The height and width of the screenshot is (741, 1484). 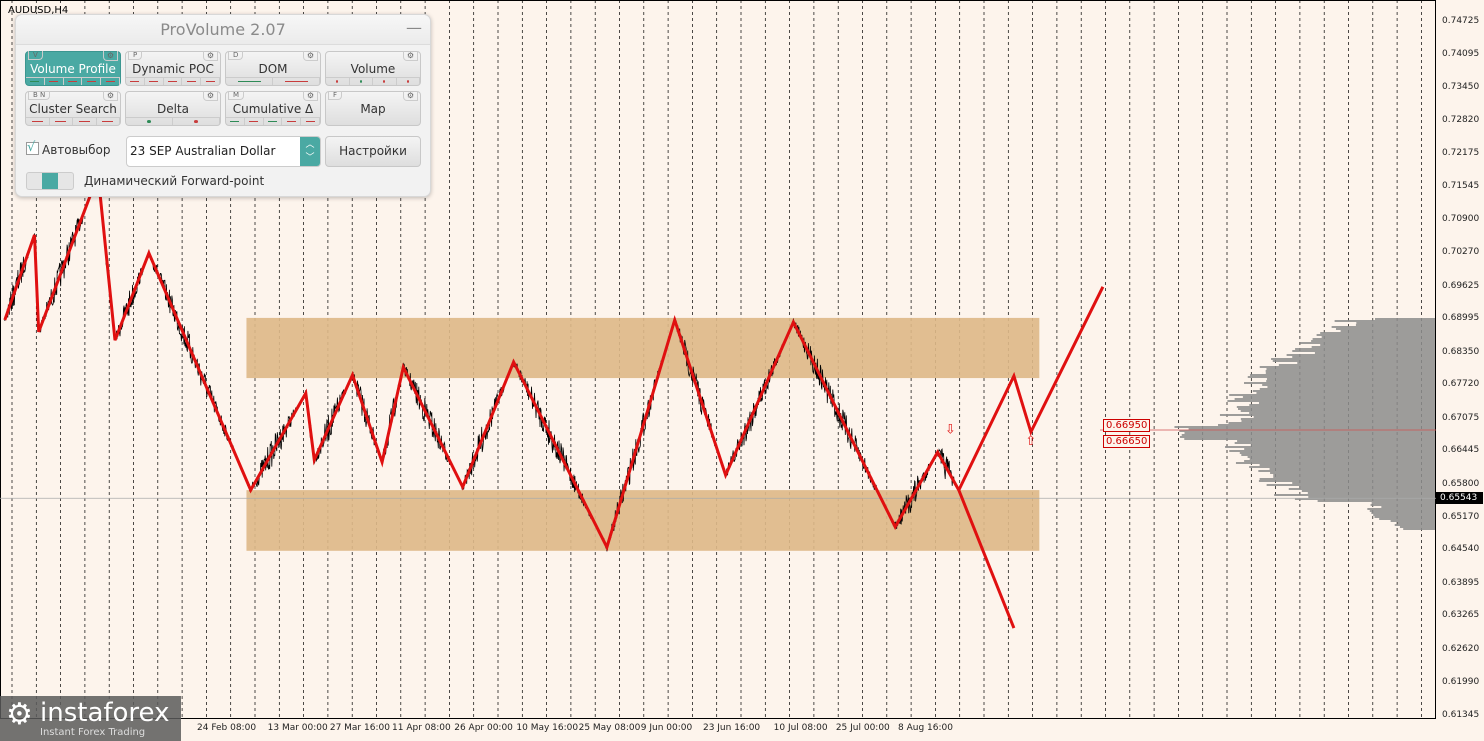 I want to click on x-tick-label: 25 Jul 00:00, so click(x=862, y=728).